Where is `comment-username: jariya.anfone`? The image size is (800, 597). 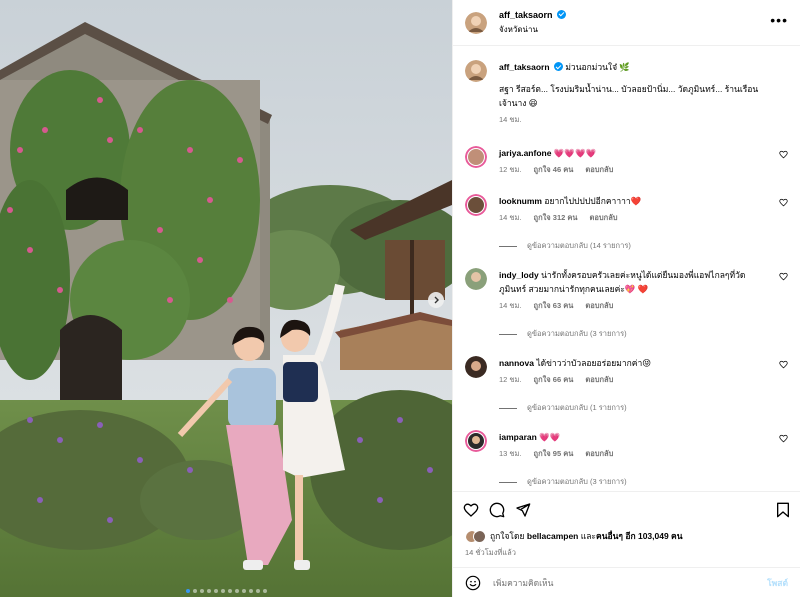 comment-username: jariya.anfone is located at coordinates (525, 153).